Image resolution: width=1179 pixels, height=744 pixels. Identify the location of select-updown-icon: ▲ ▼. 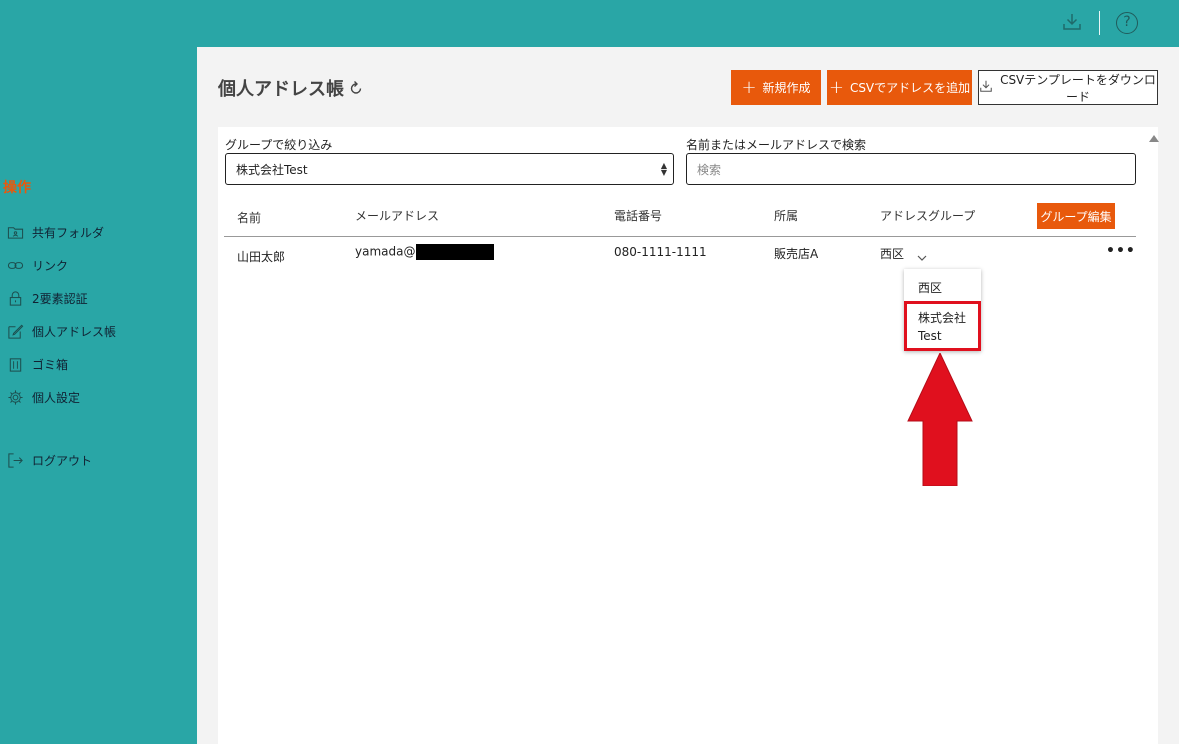
(663, 169).